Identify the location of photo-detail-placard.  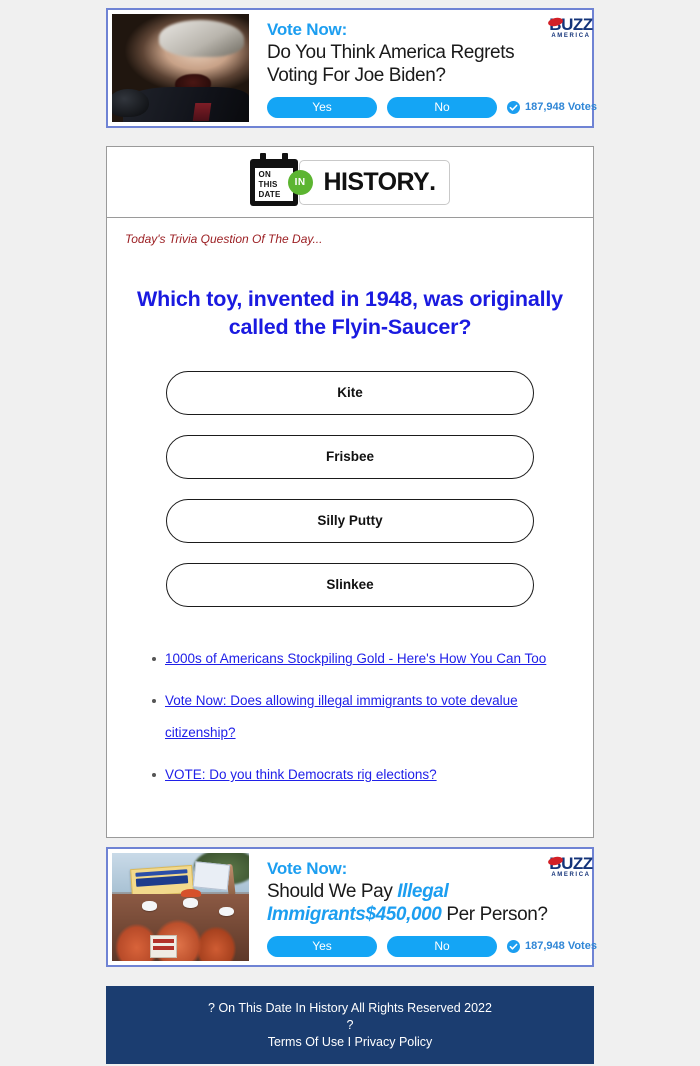
(164, 946).